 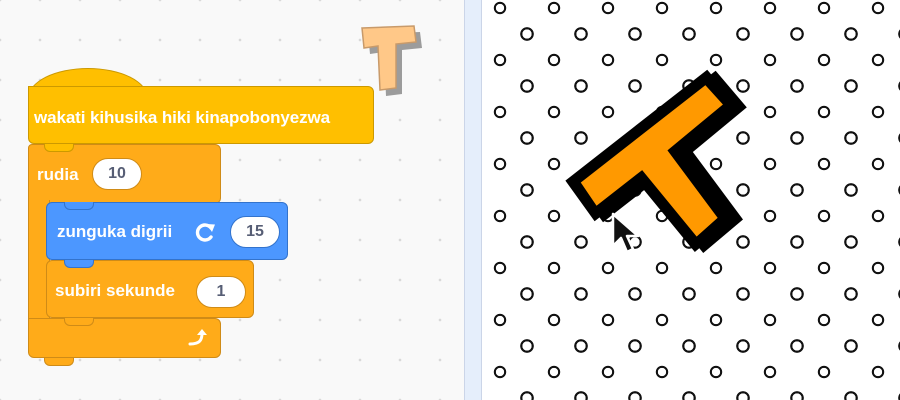 I want to click on rotate-right-icon, so click(x=205, y=232).